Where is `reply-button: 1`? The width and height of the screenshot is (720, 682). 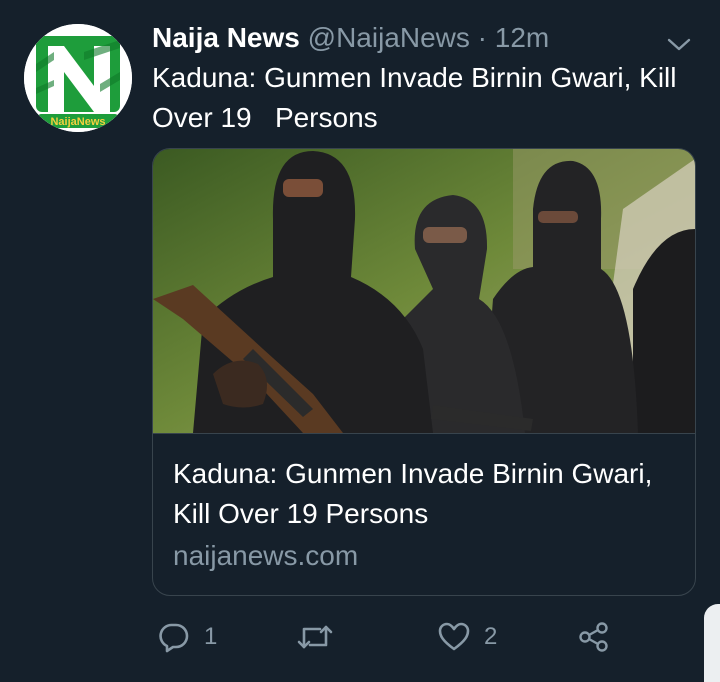
reply-button: 1 is located at coordinates (187, 637).